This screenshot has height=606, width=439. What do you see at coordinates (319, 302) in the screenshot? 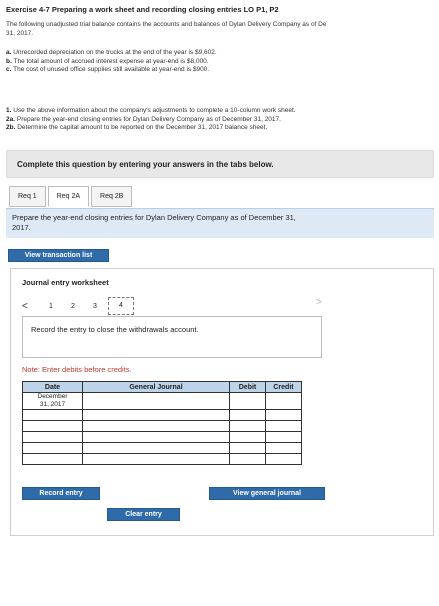
I see `chevron-right-icon: >` at bounding box center [319, 302].